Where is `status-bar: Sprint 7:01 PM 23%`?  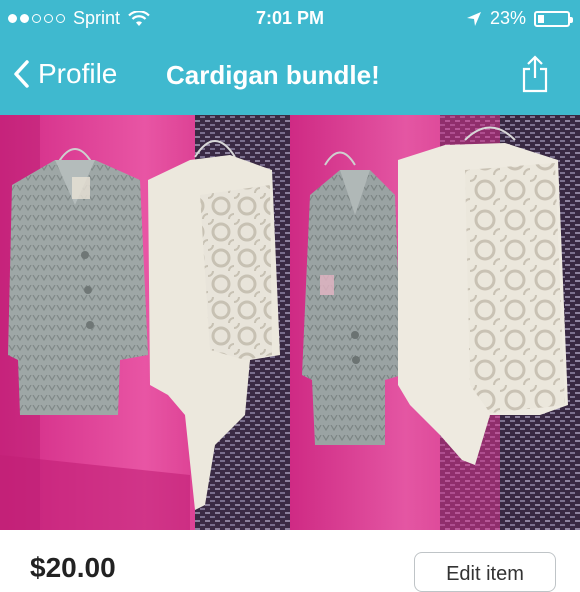 status-bar: Sprint 7:01 PM 23% is located at coordinates (290, 19).